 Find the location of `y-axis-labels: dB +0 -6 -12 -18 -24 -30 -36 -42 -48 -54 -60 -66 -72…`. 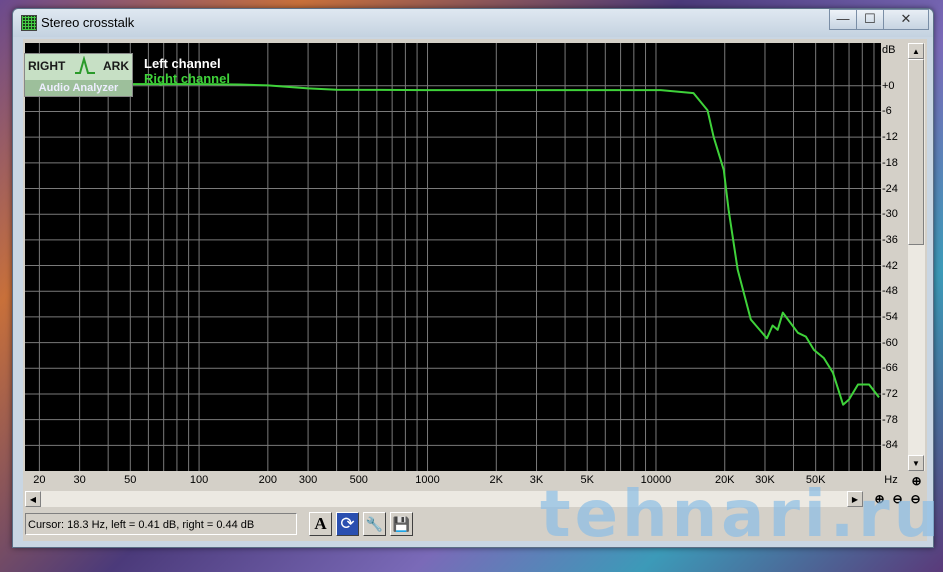

y-axis-labels: dB +0 -6 -12 -18 -24 -30 -36 -42 -48 -54 -60 -66 -72… is located at coordinates (894, 257).